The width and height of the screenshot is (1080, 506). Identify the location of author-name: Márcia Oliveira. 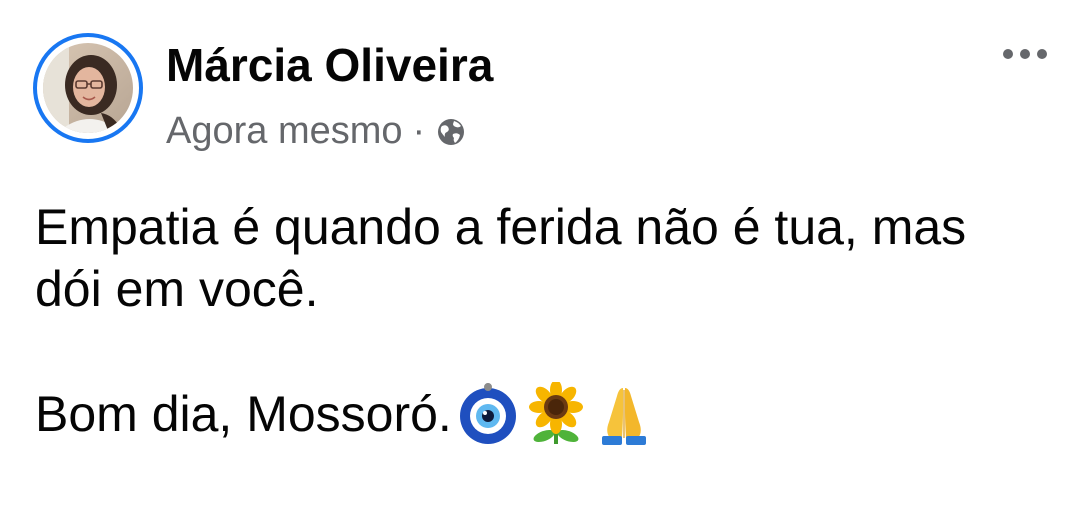
(329, 65).